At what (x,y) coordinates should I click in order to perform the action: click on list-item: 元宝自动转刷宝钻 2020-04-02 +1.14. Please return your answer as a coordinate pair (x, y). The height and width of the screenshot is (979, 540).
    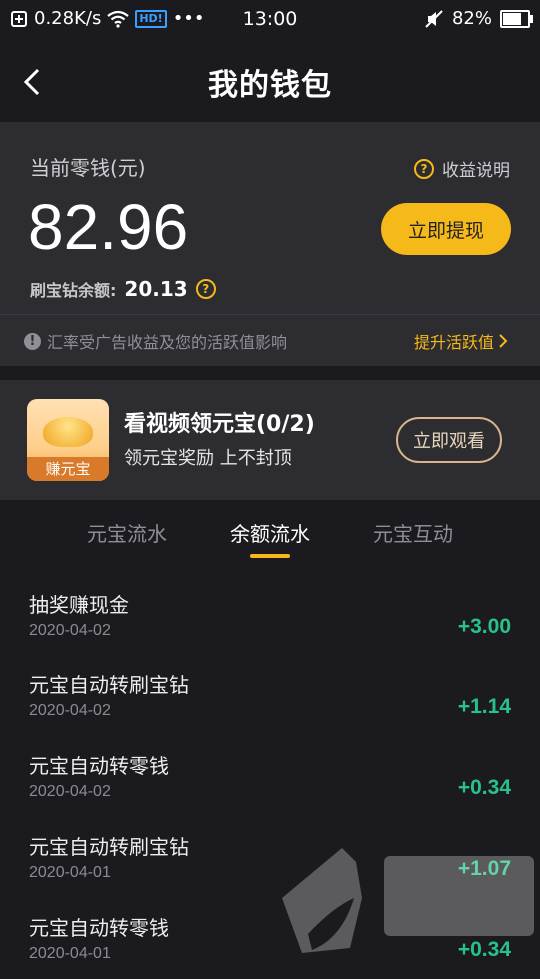
    Looking at the image, I should click on (270, 695).